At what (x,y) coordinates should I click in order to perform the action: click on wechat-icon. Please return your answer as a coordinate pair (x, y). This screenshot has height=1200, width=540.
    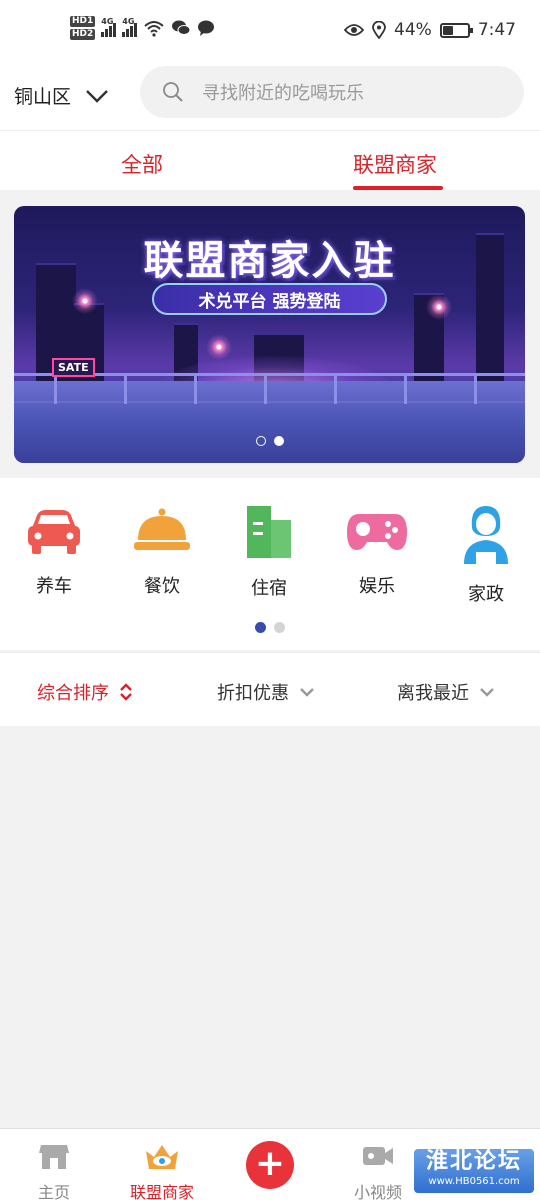
    Looking at the image, I should click on (181, 27).